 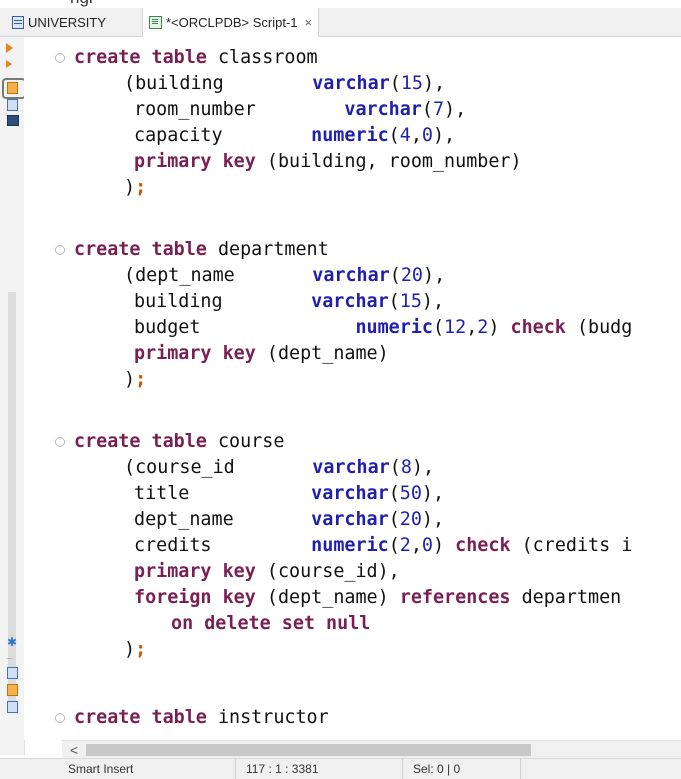 I want to click on terminal-icon, so click(x=13, y=120).